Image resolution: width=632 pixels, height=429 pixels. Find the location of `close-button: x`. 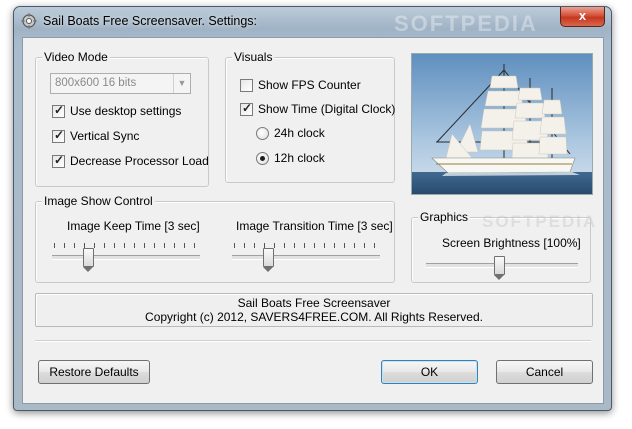

close-button: x is located at coordinates (582, 17).